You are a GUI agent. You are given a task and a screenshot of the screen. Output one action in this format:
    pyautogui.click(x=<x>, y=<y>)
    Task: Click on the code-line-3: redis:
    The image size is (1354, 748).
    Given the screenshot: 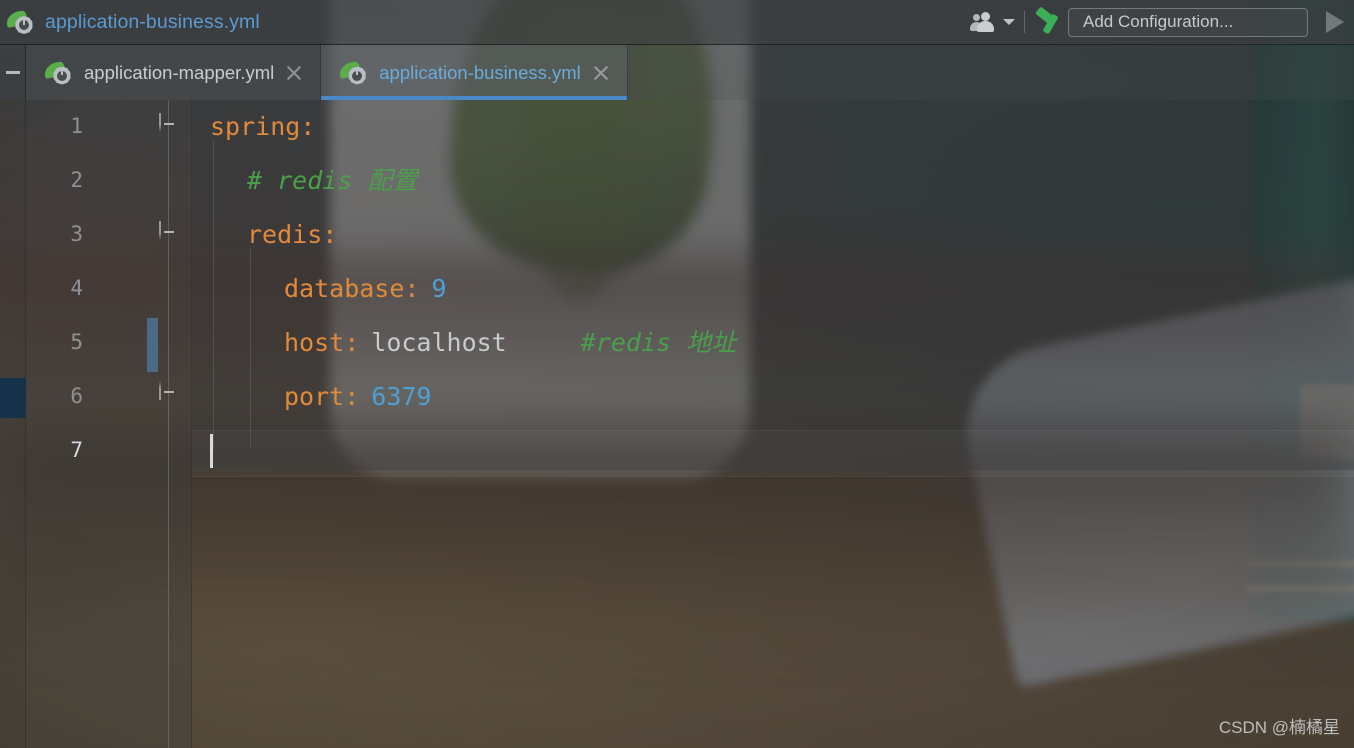 What is the action you would take?
    pyautogui.click(x=292, y=235)
    